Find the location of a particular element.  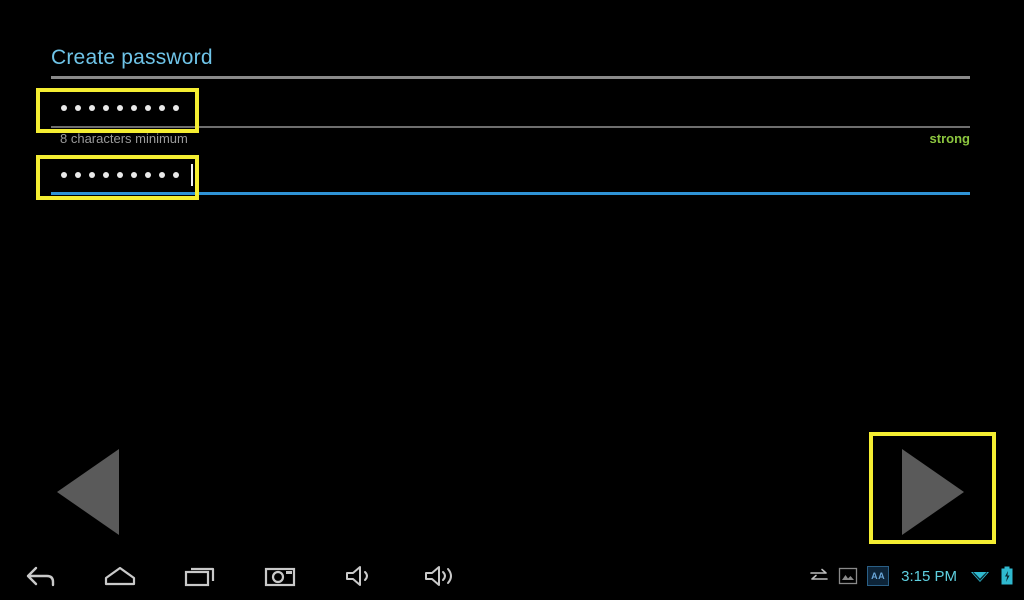

previous-button is located at coordinates (88, 492).